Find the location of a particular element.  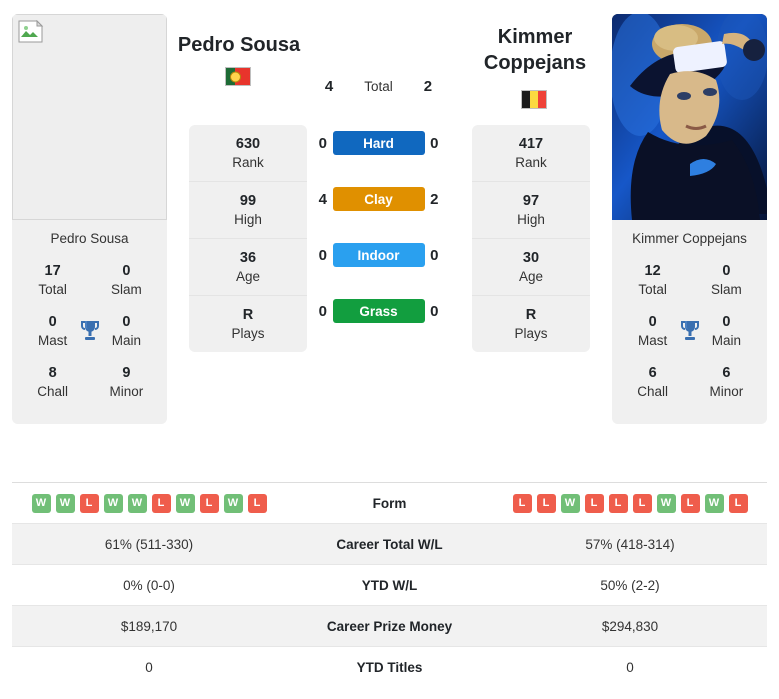

ytd-wl-left: 0% (0-0) is located at coordinates (149, 585).